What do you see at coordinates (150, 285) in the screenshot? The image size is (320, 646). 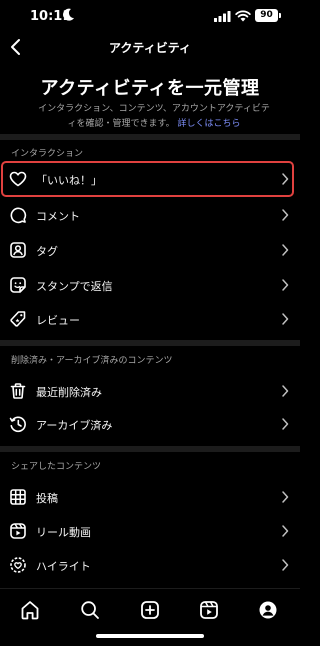 I see `row-sticker-replies: スタンプで返信` at bounding box center [150, 285].